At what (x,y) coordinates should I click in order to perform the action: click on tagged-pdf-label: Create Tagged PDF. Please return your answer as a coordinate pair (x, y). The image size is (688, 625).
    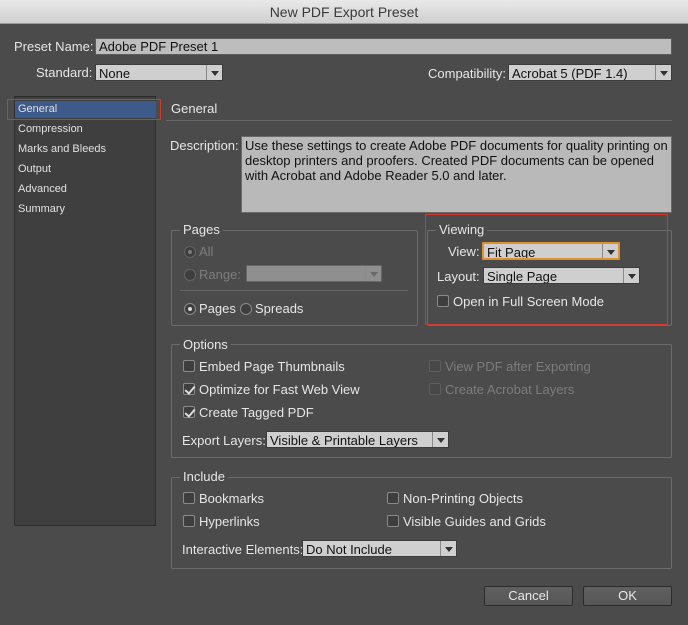
    Looking at the image, I should click on (256, 412).